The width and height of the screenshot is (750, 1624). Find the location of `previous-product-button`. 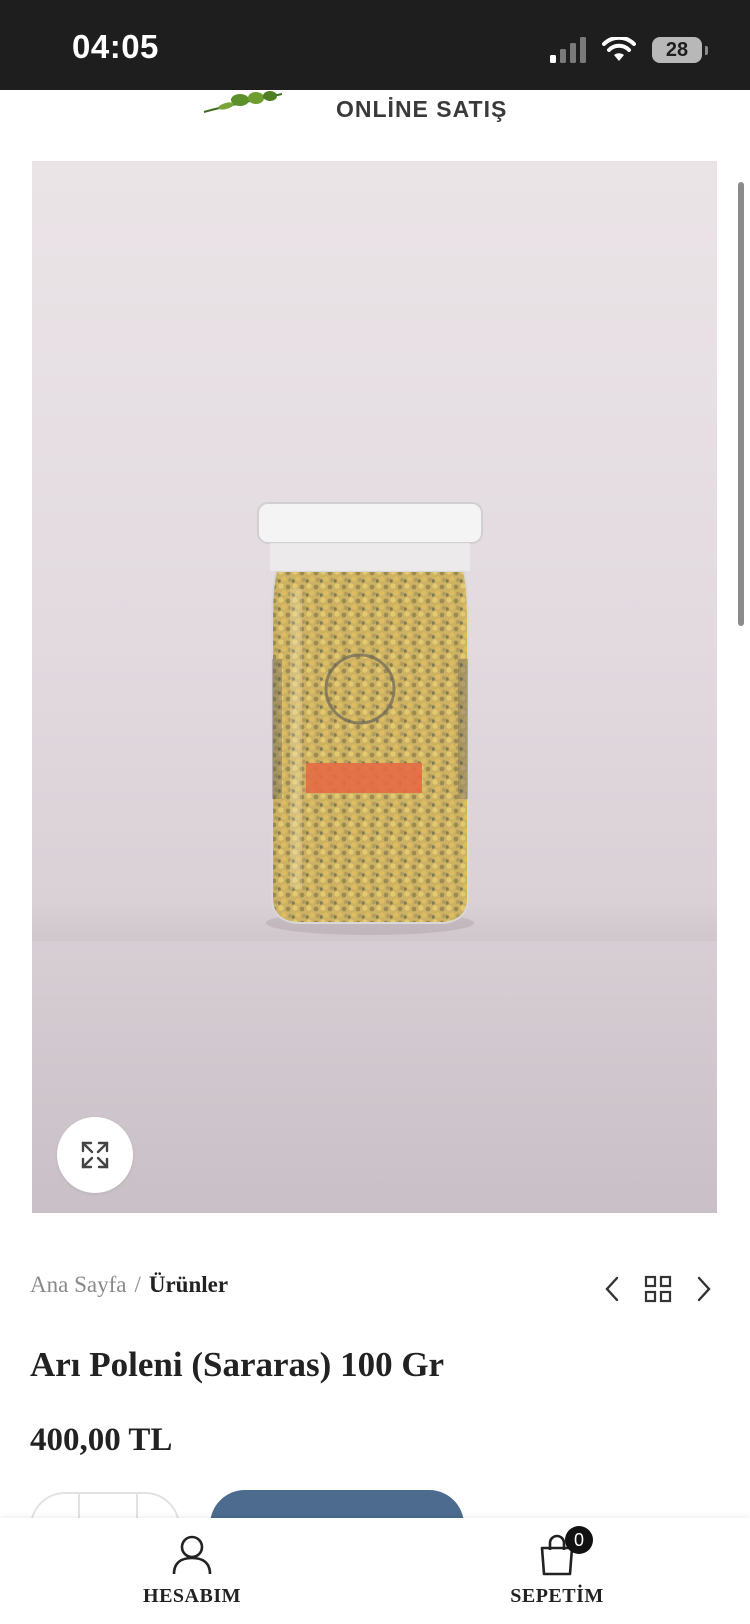

previous-product-button is located at coordinates (612, 1289).